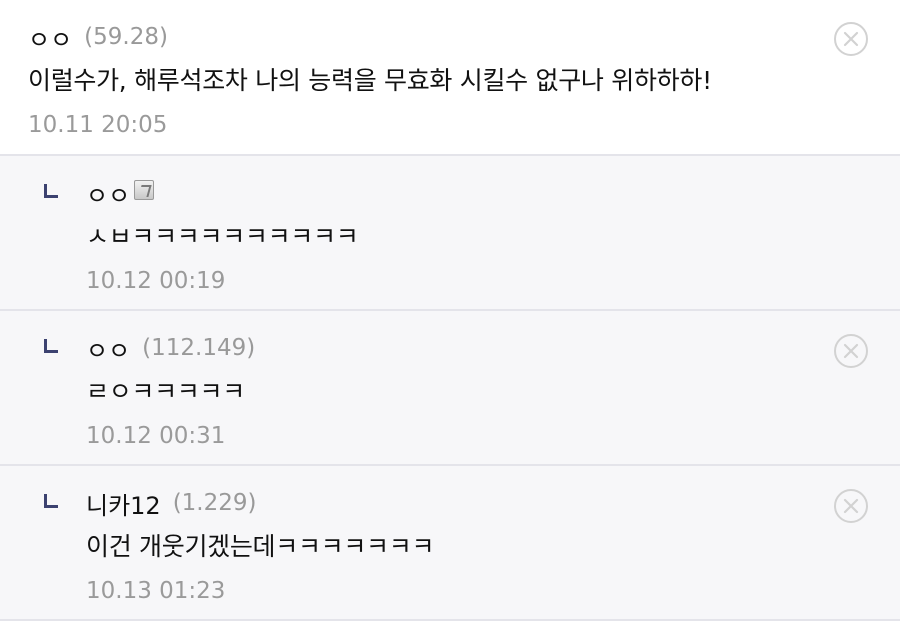  Describe the element at coordinates (156, 436) in the screenshot. I see `reply-date: 10.12 00:31` at that location.